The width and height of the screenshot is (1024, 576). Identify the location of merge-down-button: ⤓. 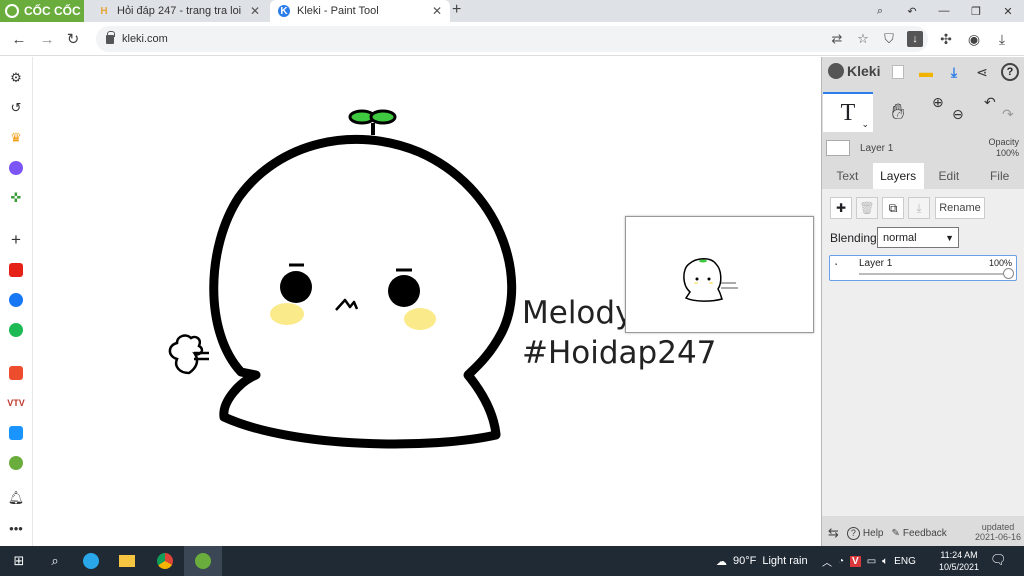
(919, 208).